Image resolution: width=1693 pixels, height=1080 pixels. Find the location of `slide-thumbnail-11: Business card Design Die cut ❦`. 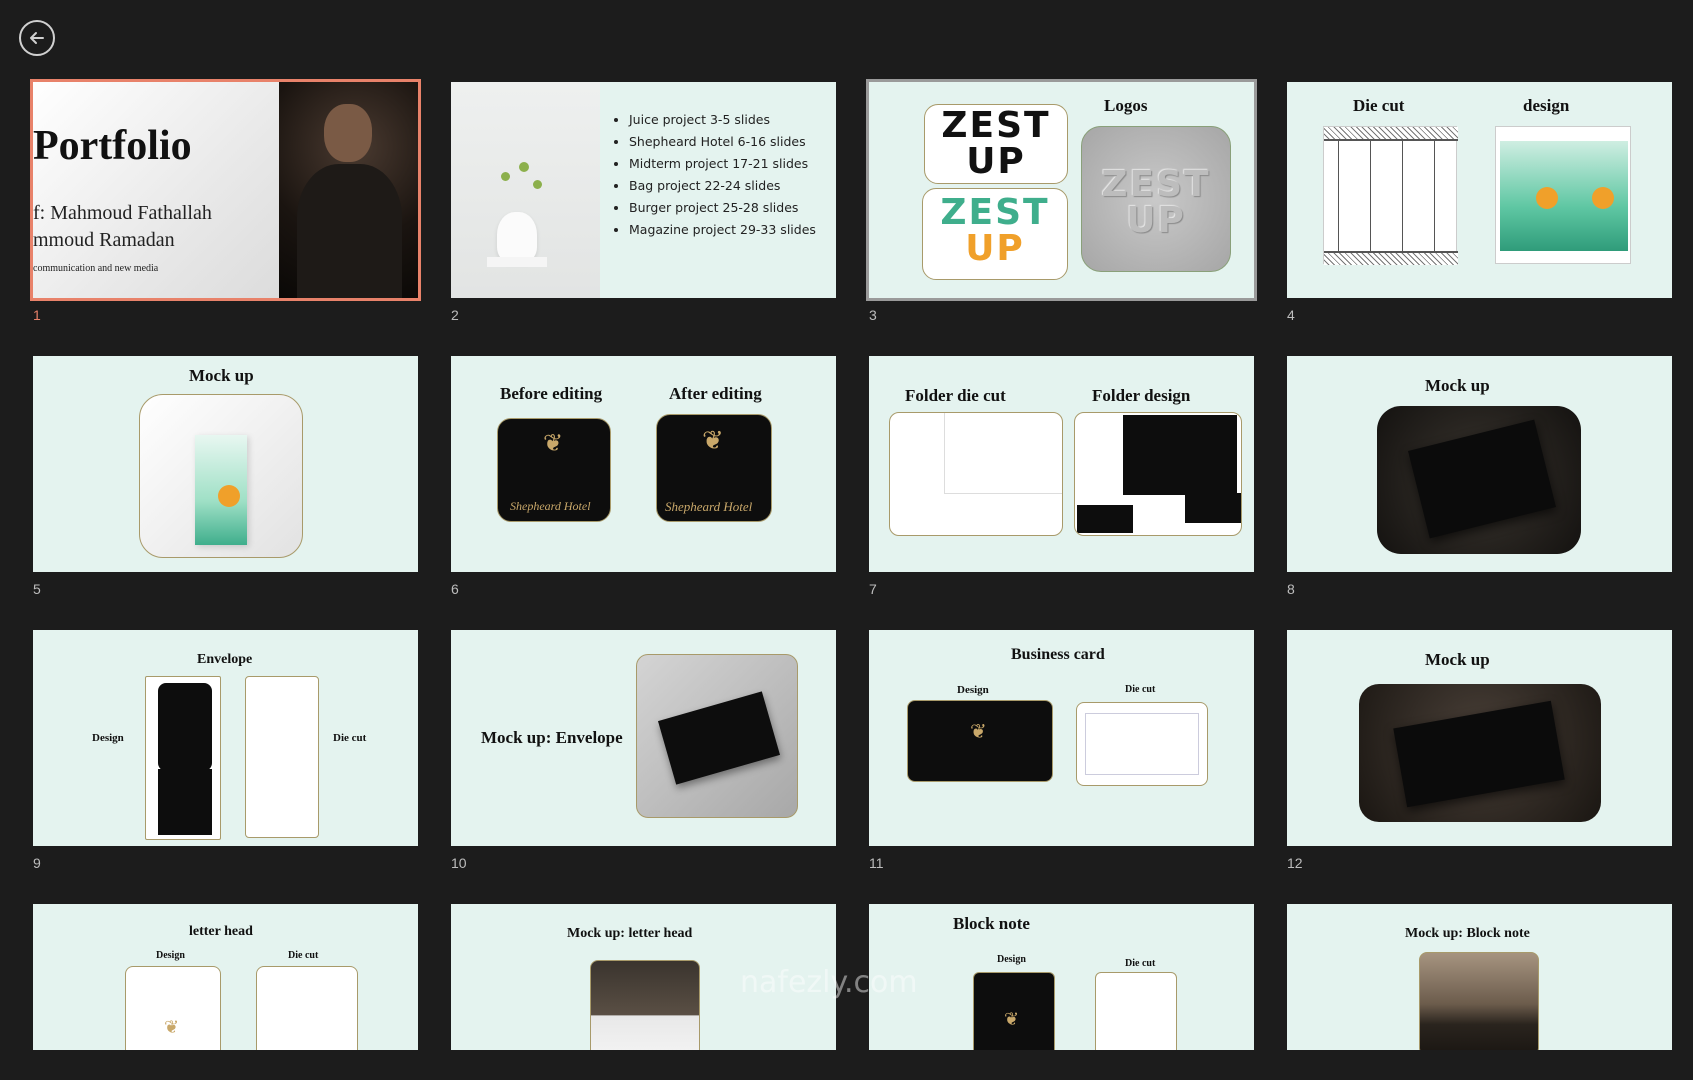

slide-thumbnail-11: Business card Design Die cut ❦ is located at coordinates (1061, 738).